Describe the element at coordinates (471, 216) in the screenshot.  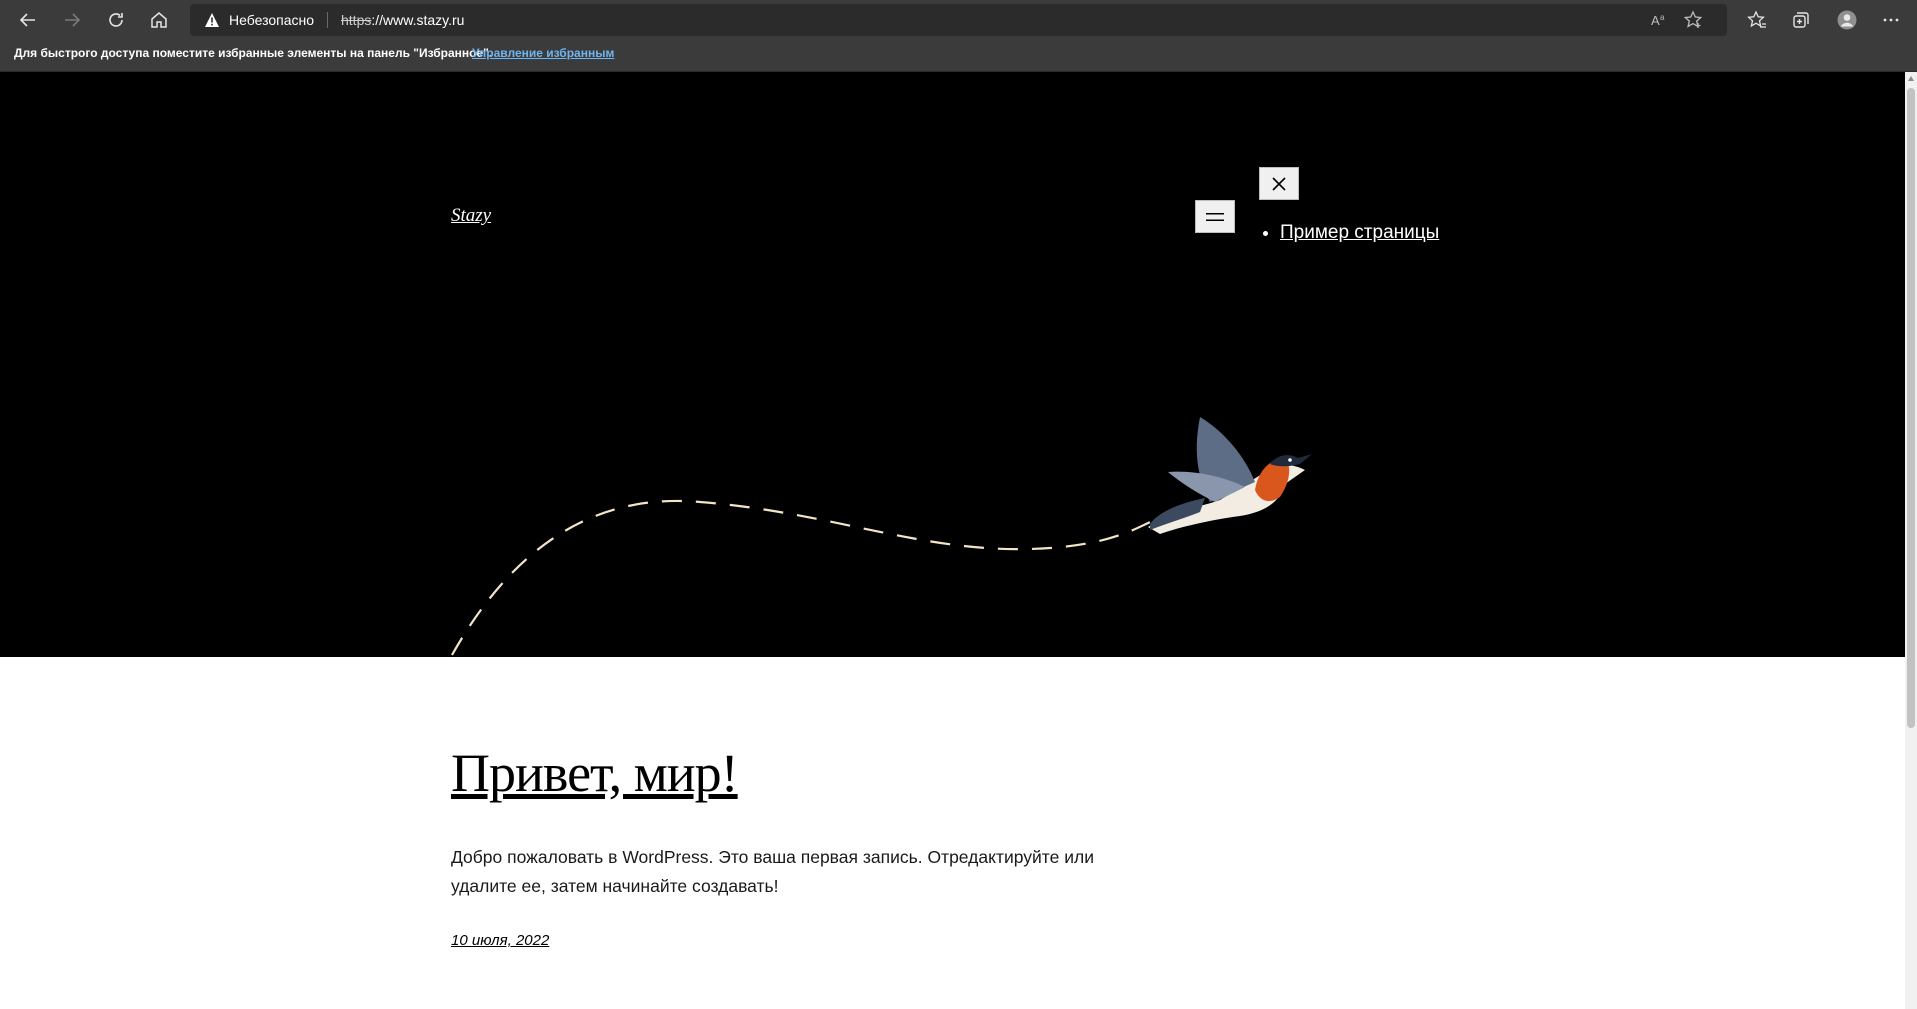
I see `site-title-link: Stazy` at that location.